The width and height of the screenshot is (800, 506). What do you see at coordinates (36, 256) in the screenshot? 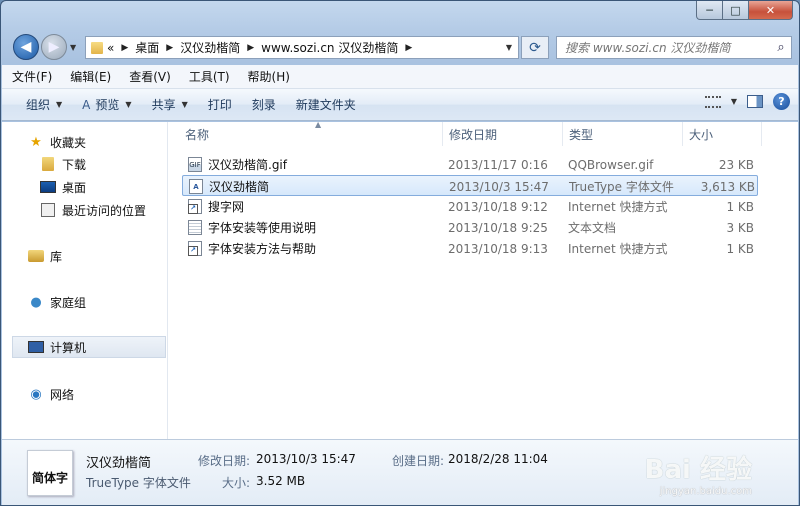
I see `library-icon` at bounding box center [36, 256].